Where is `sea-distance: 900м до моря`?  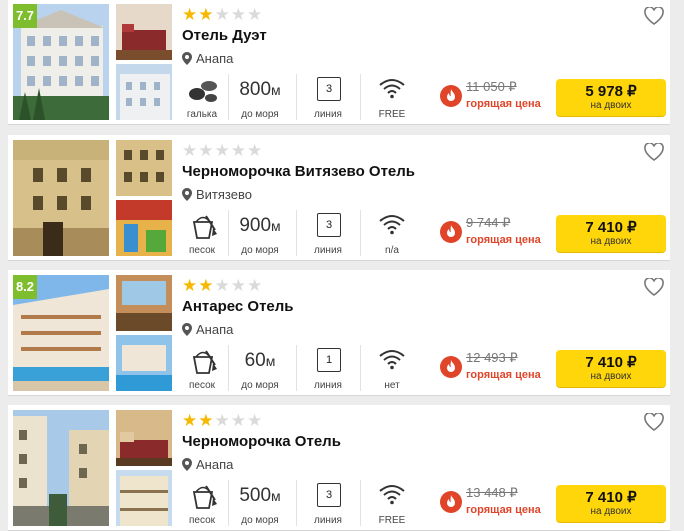
sea-distance: 900м до моря is located at coordinates (260, 233).